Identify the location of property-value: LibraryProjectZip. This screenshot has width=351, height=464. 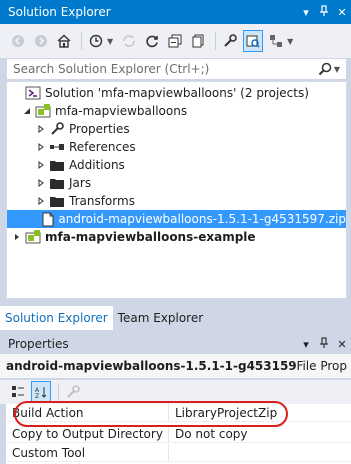
(223, 413).